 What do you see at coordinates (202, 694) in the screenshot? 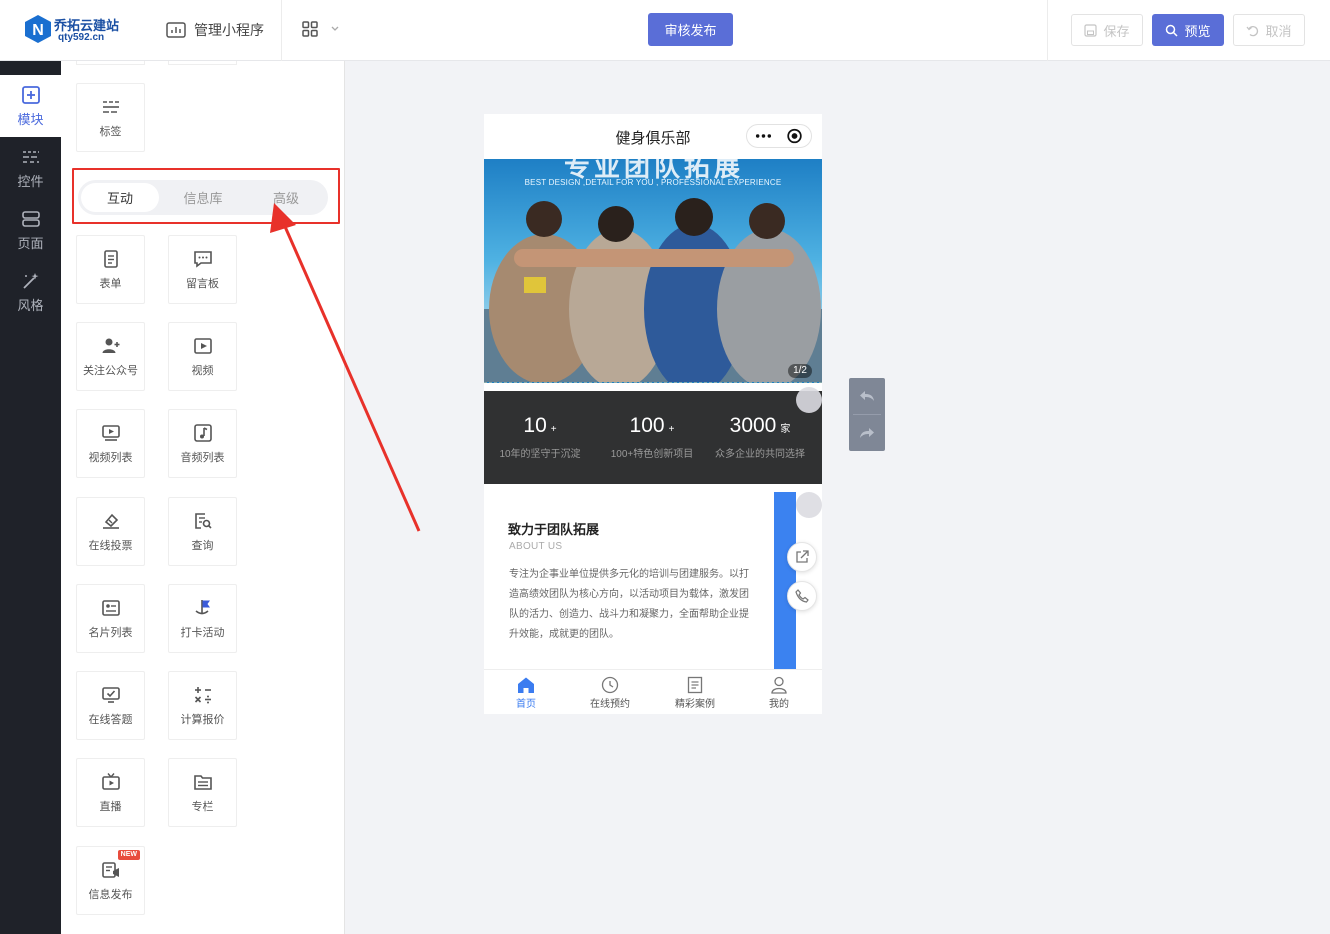
I see `calculator-icon` at bounding box center [202, 694].